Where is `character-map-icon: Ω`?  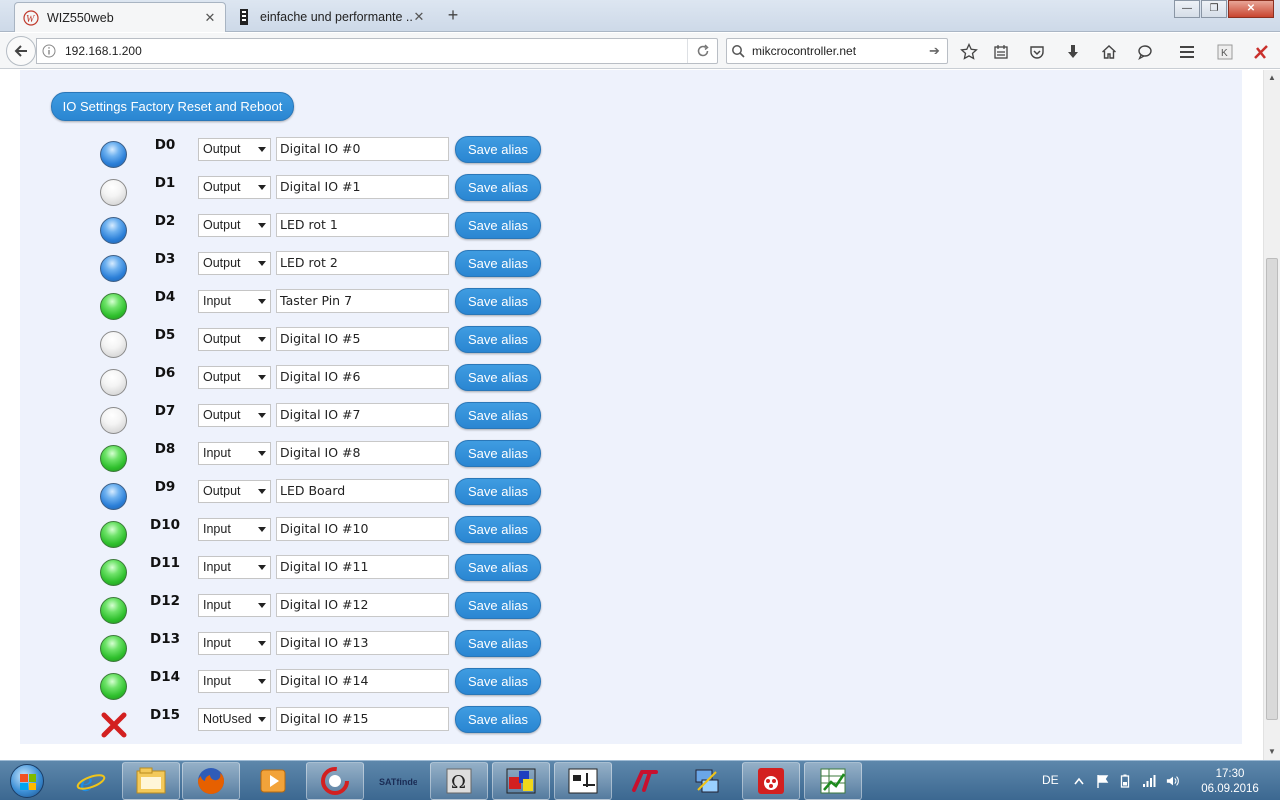
character-map-icon: Ω is located at coordinates (459, 781).